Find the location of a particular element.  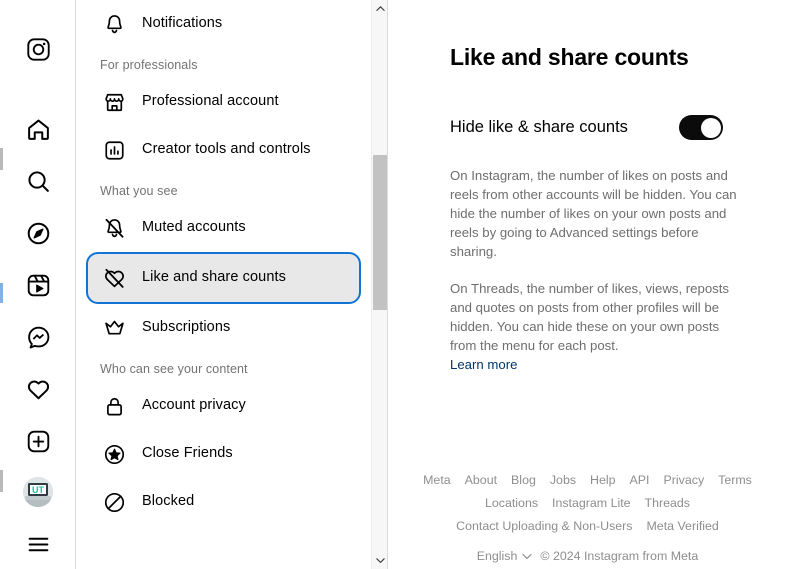

settings-section-header: What you see is located at coordinates (139, 191).